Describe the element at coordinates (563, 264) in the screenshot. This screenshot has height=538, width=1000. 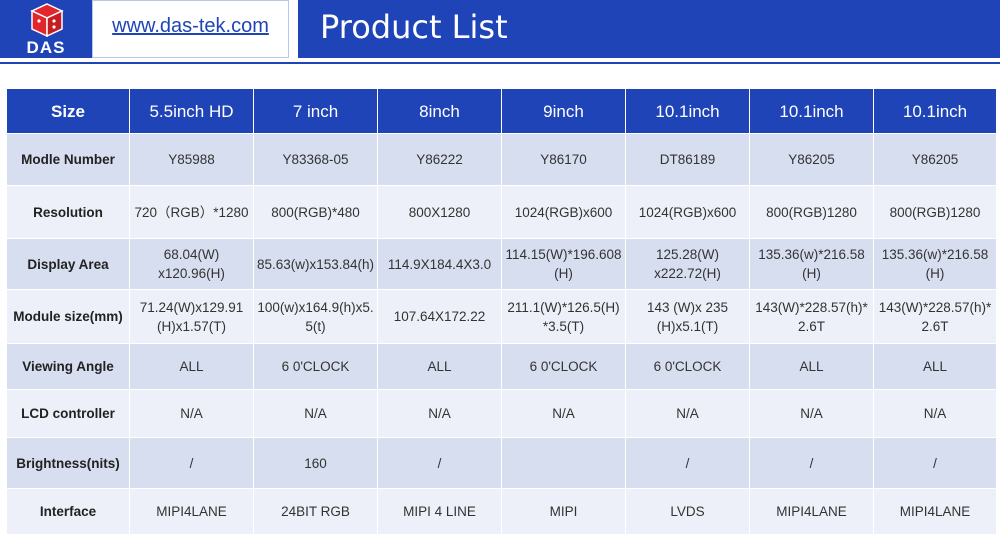
I see `table-cell: 114.15(W)*196.608 (H)` at that location.